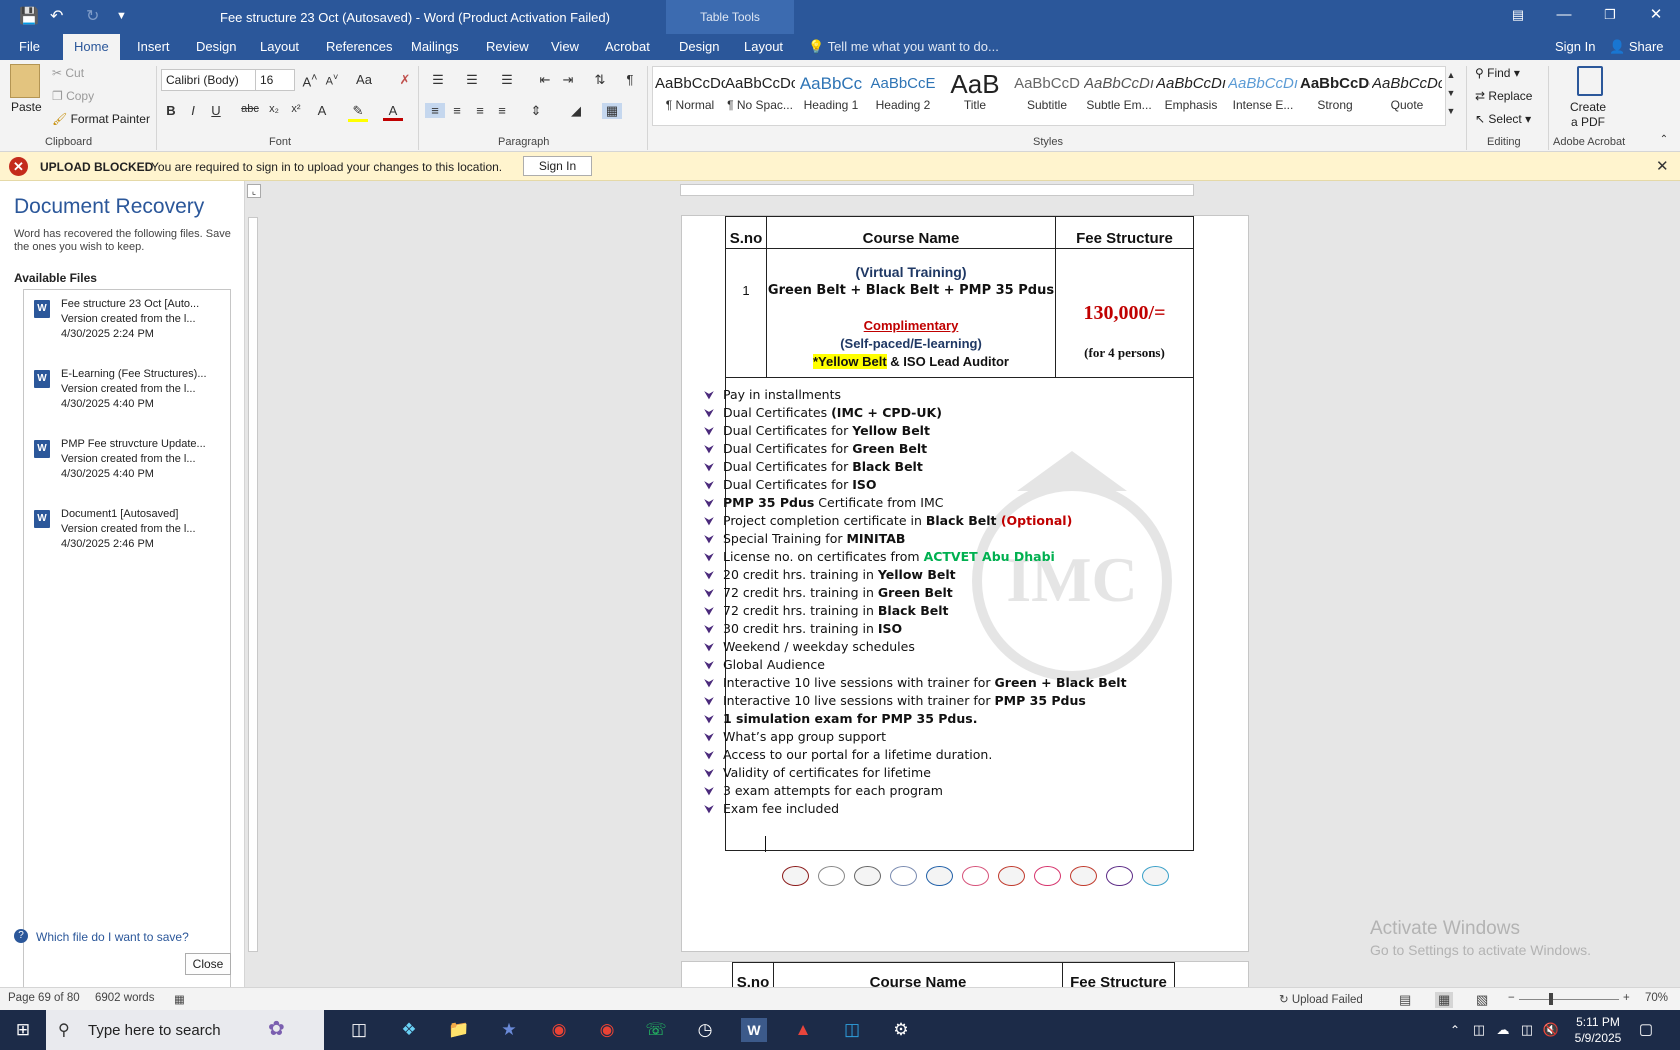 The width and height of the screenshot is (1680, 1050). I want to click on tab-review: Review, so click(507, 46).